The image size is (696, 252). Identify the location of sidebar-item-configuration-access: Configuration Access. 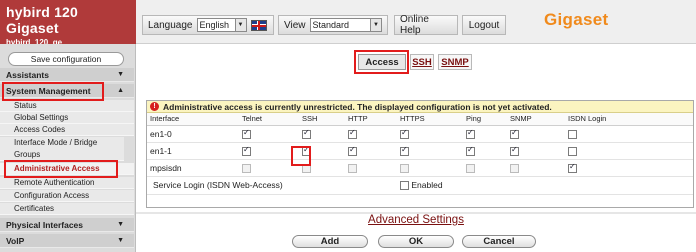
(67, 196).